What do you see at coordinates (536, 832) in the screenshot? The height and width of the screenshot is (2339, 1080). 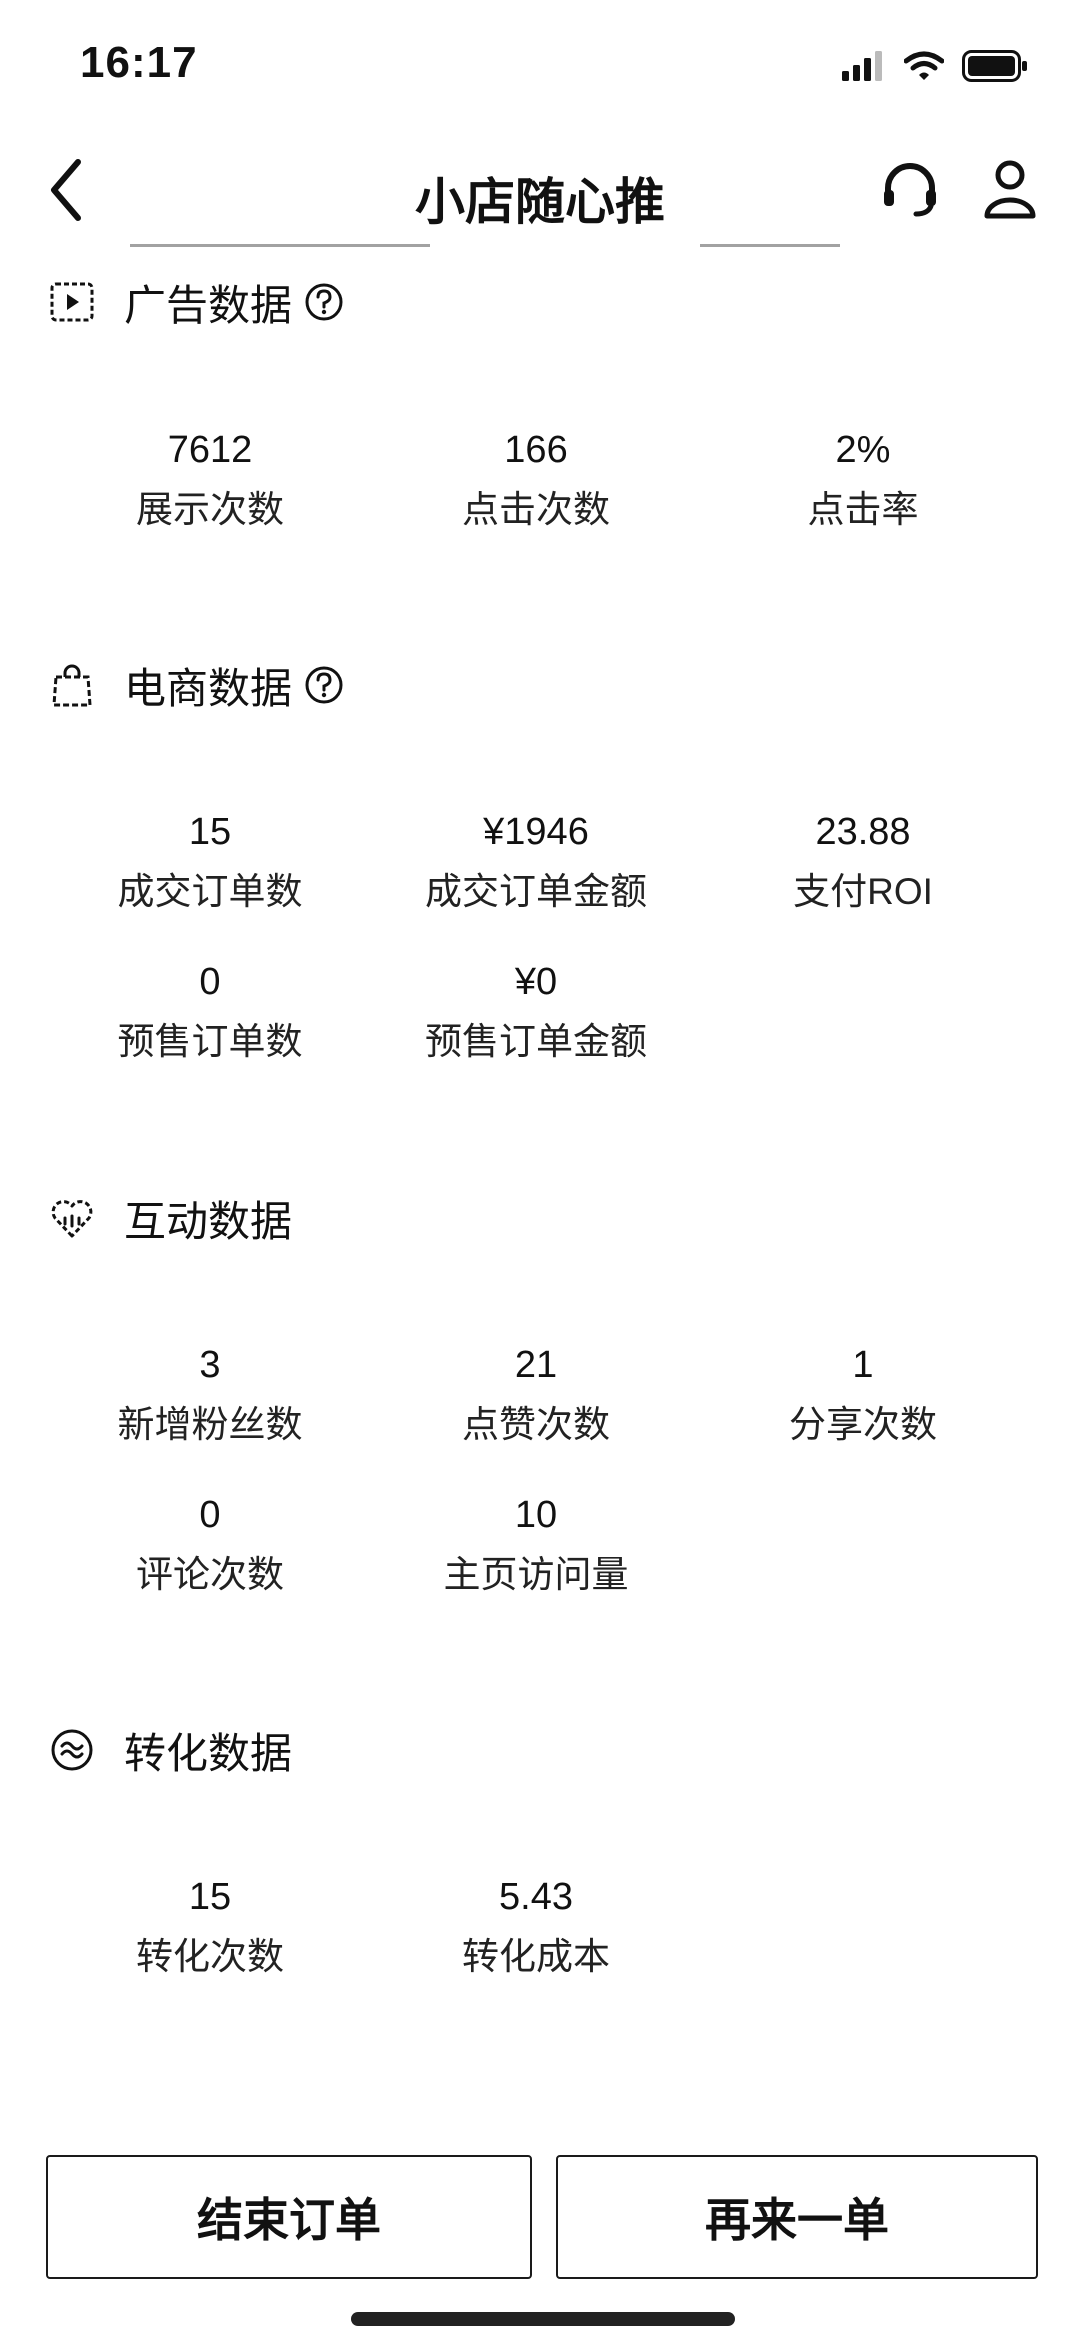 I see `stat-value: ¥1946` at bounding box center [536, 832].